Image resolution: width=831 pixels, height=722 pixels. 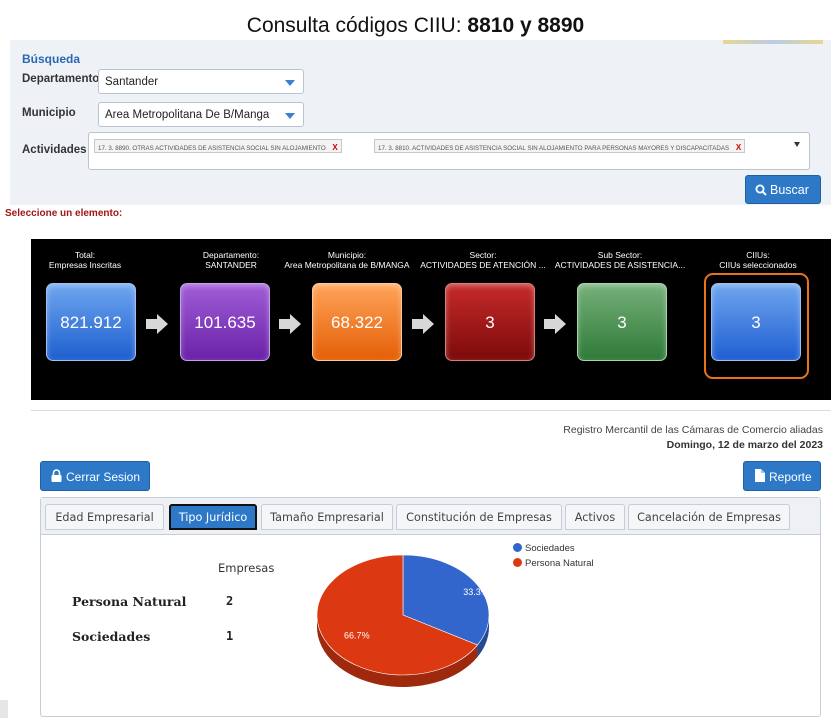 I want to click on funnel-step-subtitle: SANTANDER, so click(x=231, y=265).